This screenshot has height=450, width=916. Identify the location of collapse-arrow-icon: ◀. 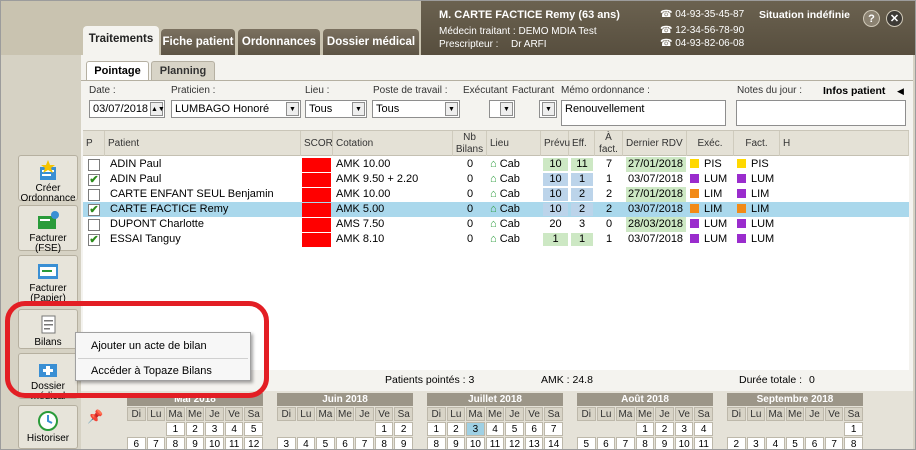
(900, 91).